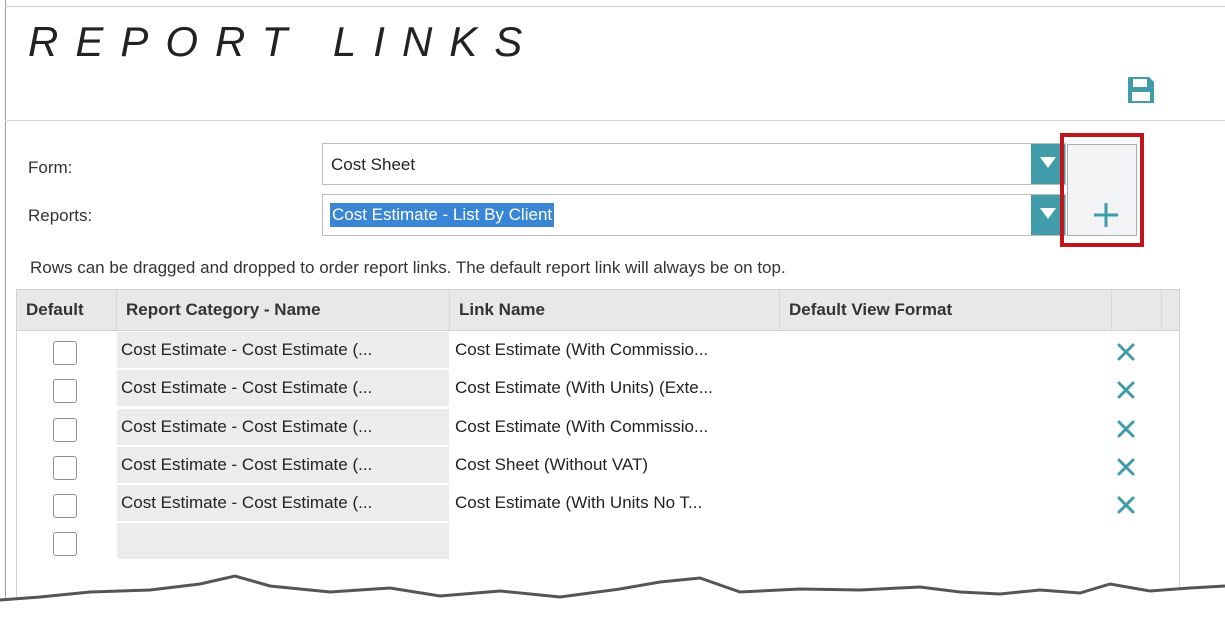  What do you see at coordinates (60, 215) in the screenshot?
I see `reports-label: Reports:` at bounding box center [60, 215].